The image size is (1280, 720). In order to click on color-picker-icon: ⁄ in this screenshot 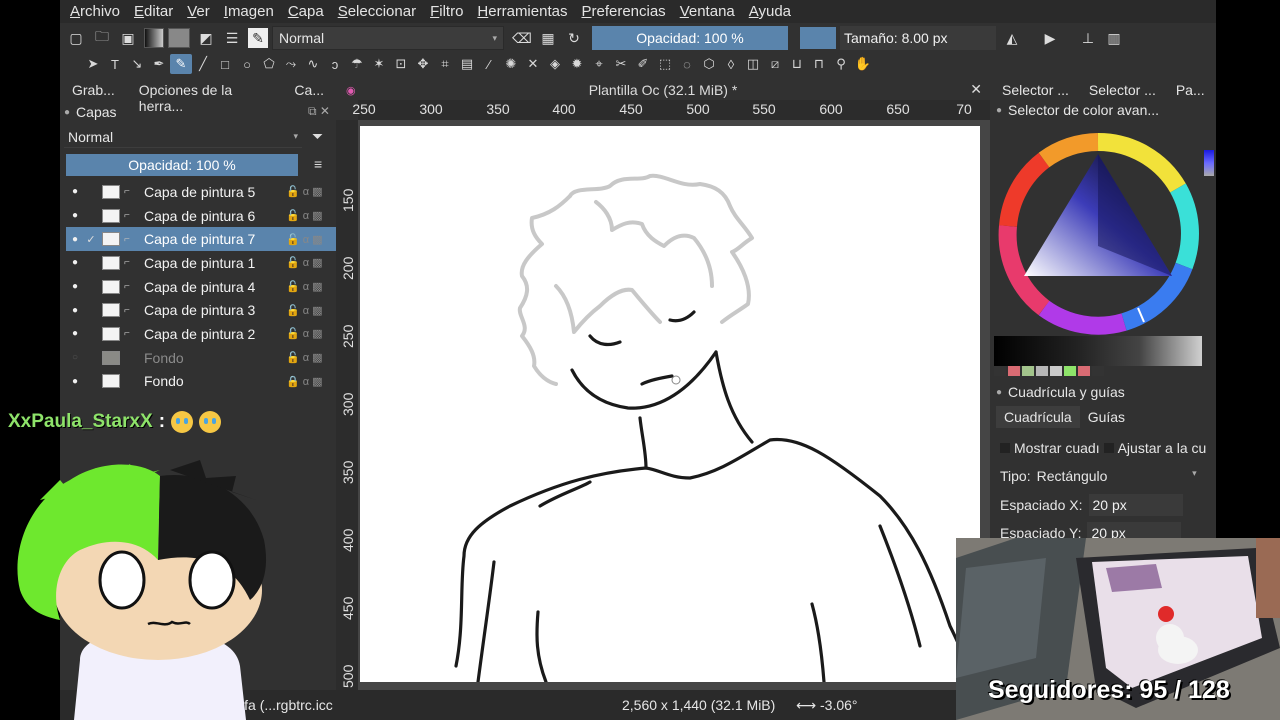, I will do `click(489, 64)`.